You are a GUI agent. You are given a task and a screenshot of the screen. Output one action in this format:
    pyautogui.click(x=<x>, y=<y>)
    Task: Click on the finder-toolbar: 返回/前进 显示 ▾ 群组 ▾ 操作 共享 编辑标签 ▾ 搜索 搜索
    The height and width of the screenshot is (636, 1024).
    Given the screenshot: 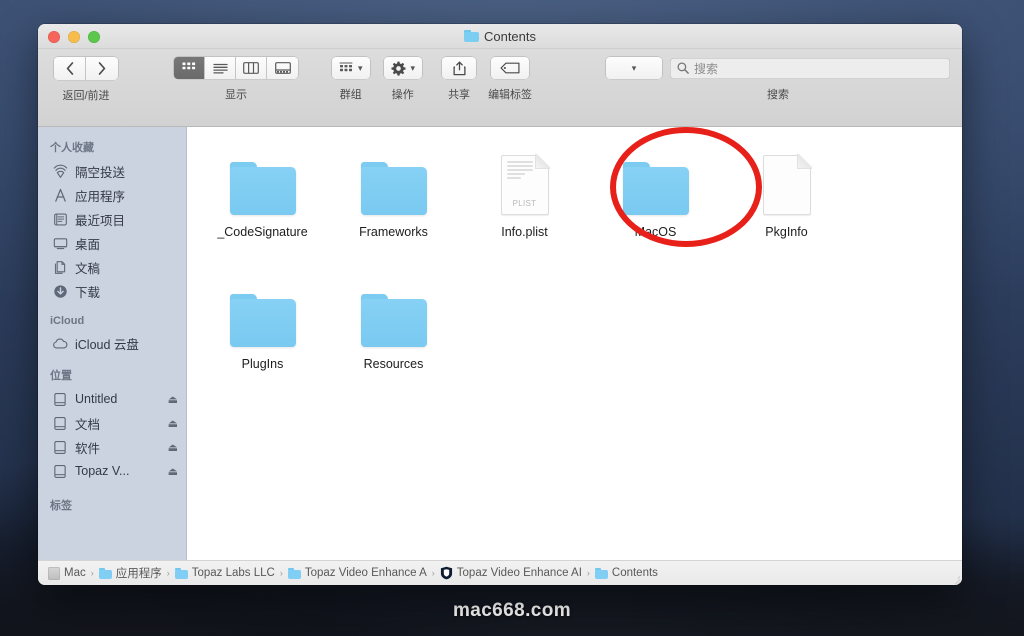 What is the action you would take?
    pyautogui.click(x=500, y=88)
    